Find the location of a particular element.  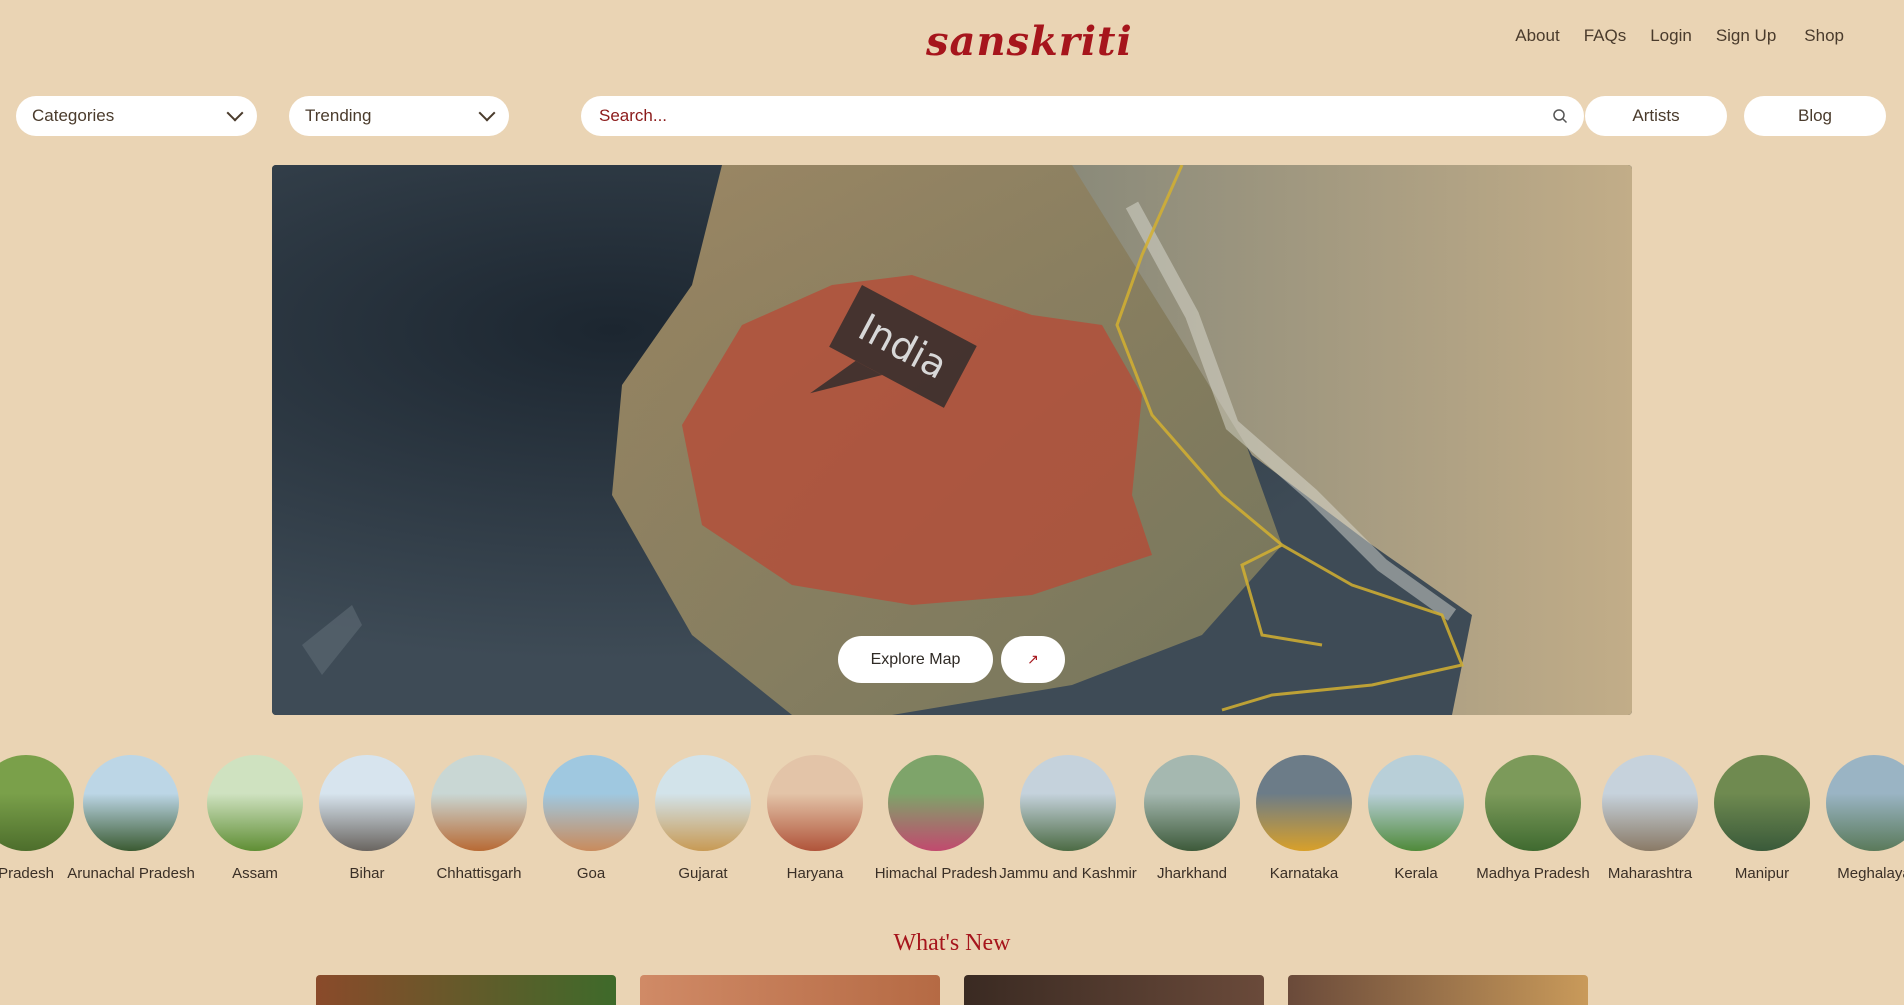

state-item: Haryana is located at coordinates (815, 818).